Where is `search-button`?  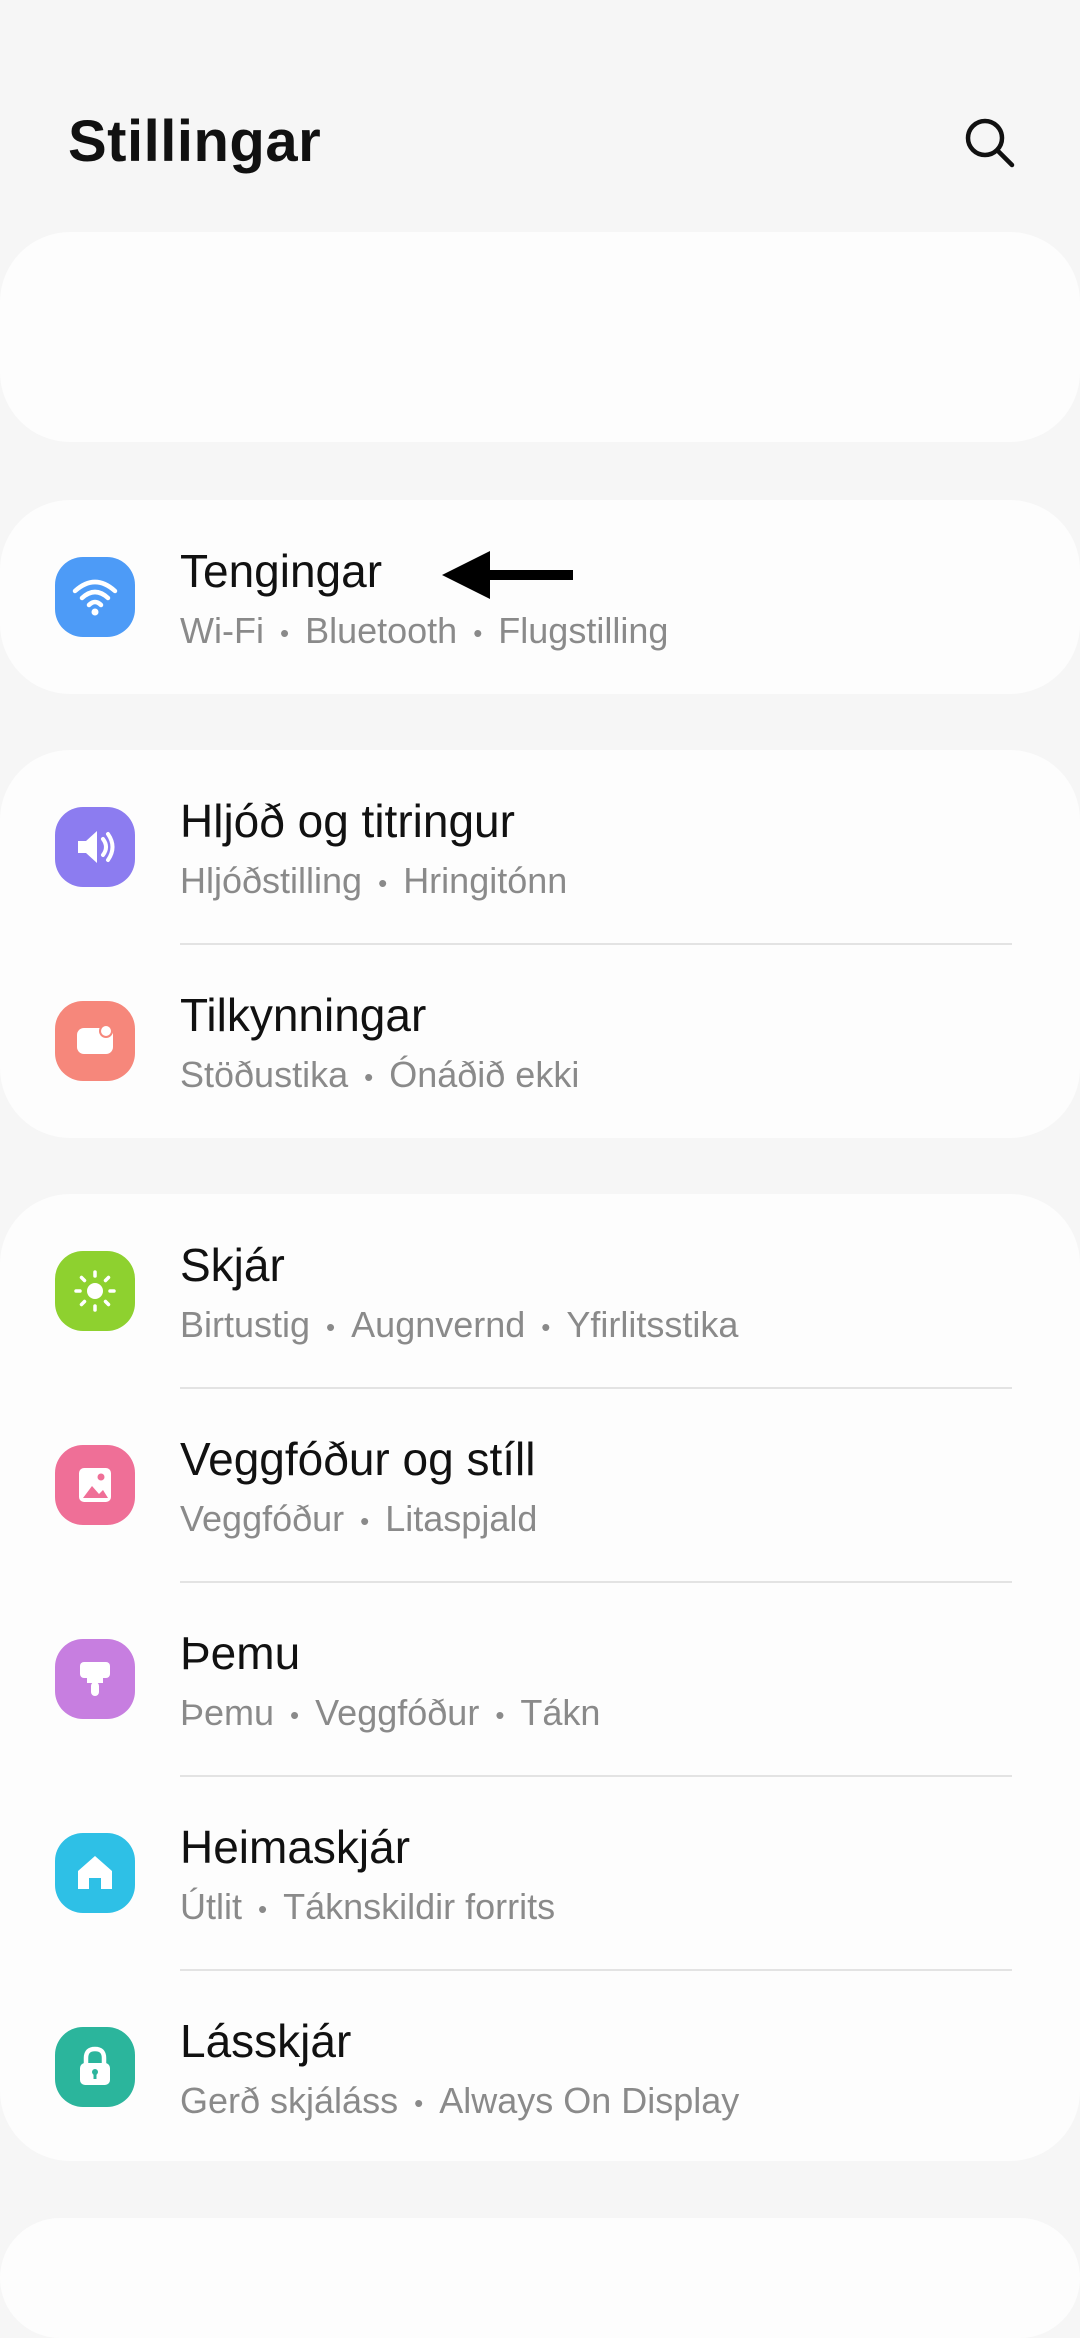
search-button is located at coordinates (990, 143).